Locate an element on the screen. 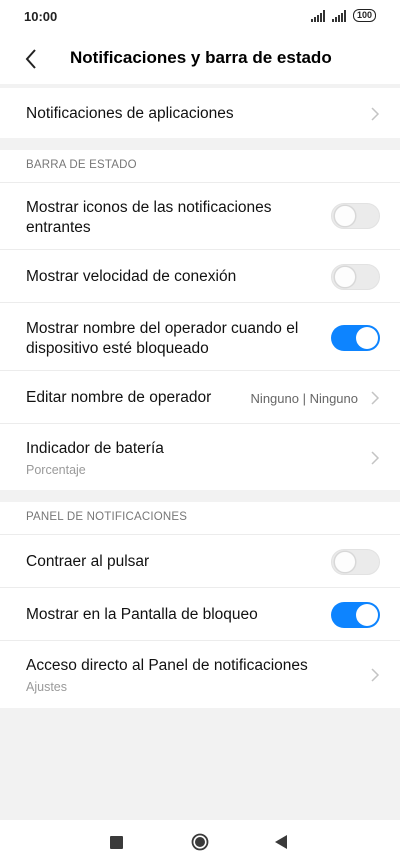  list-item-label: Mostrar velocidad de conexión is located at coordinates (131, 276).